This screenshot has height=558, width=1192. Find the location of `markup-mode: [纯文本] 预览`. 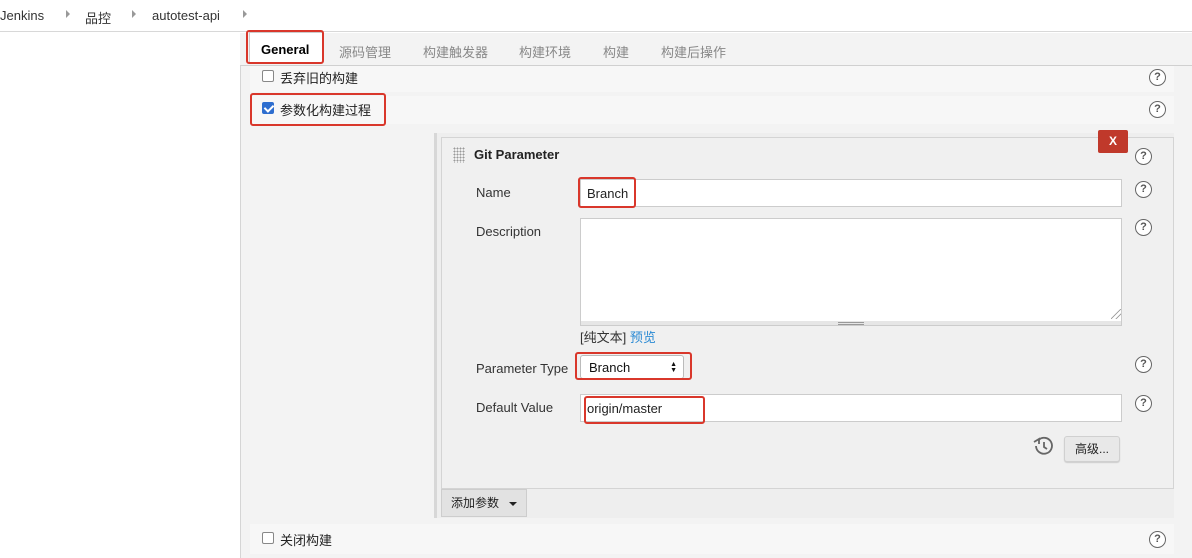

markup-mode: [纯文本] 预览 is located at coordinates (618, 336).